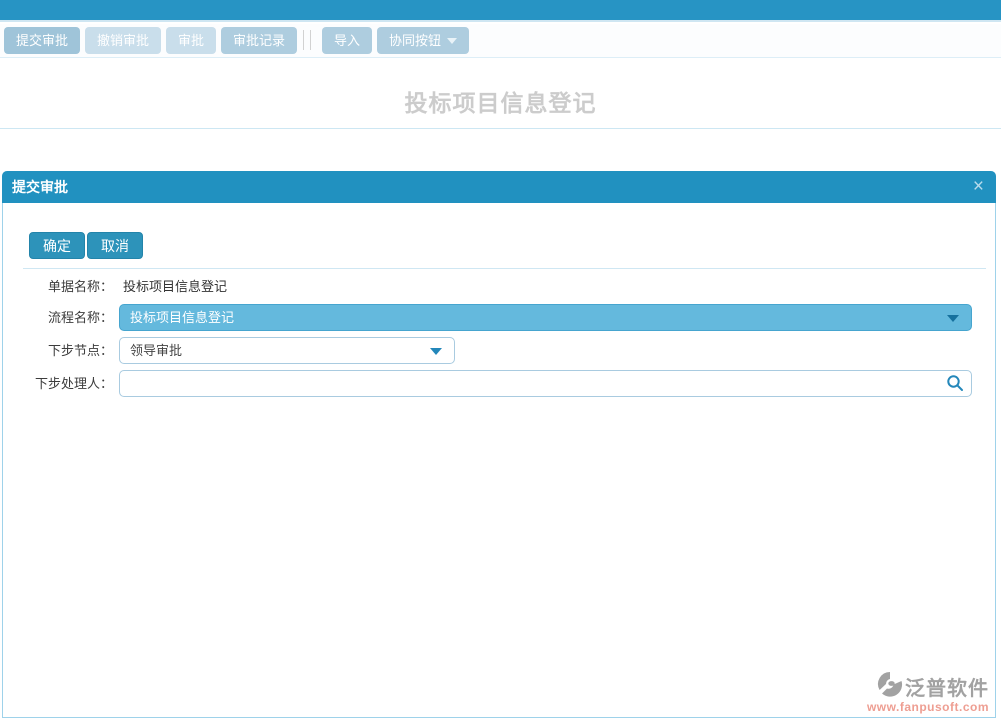  What do you see at coordinates (890, 686) in the screenshot?
I see `fanpu-logo-icon` at bounding box center [890, 686].